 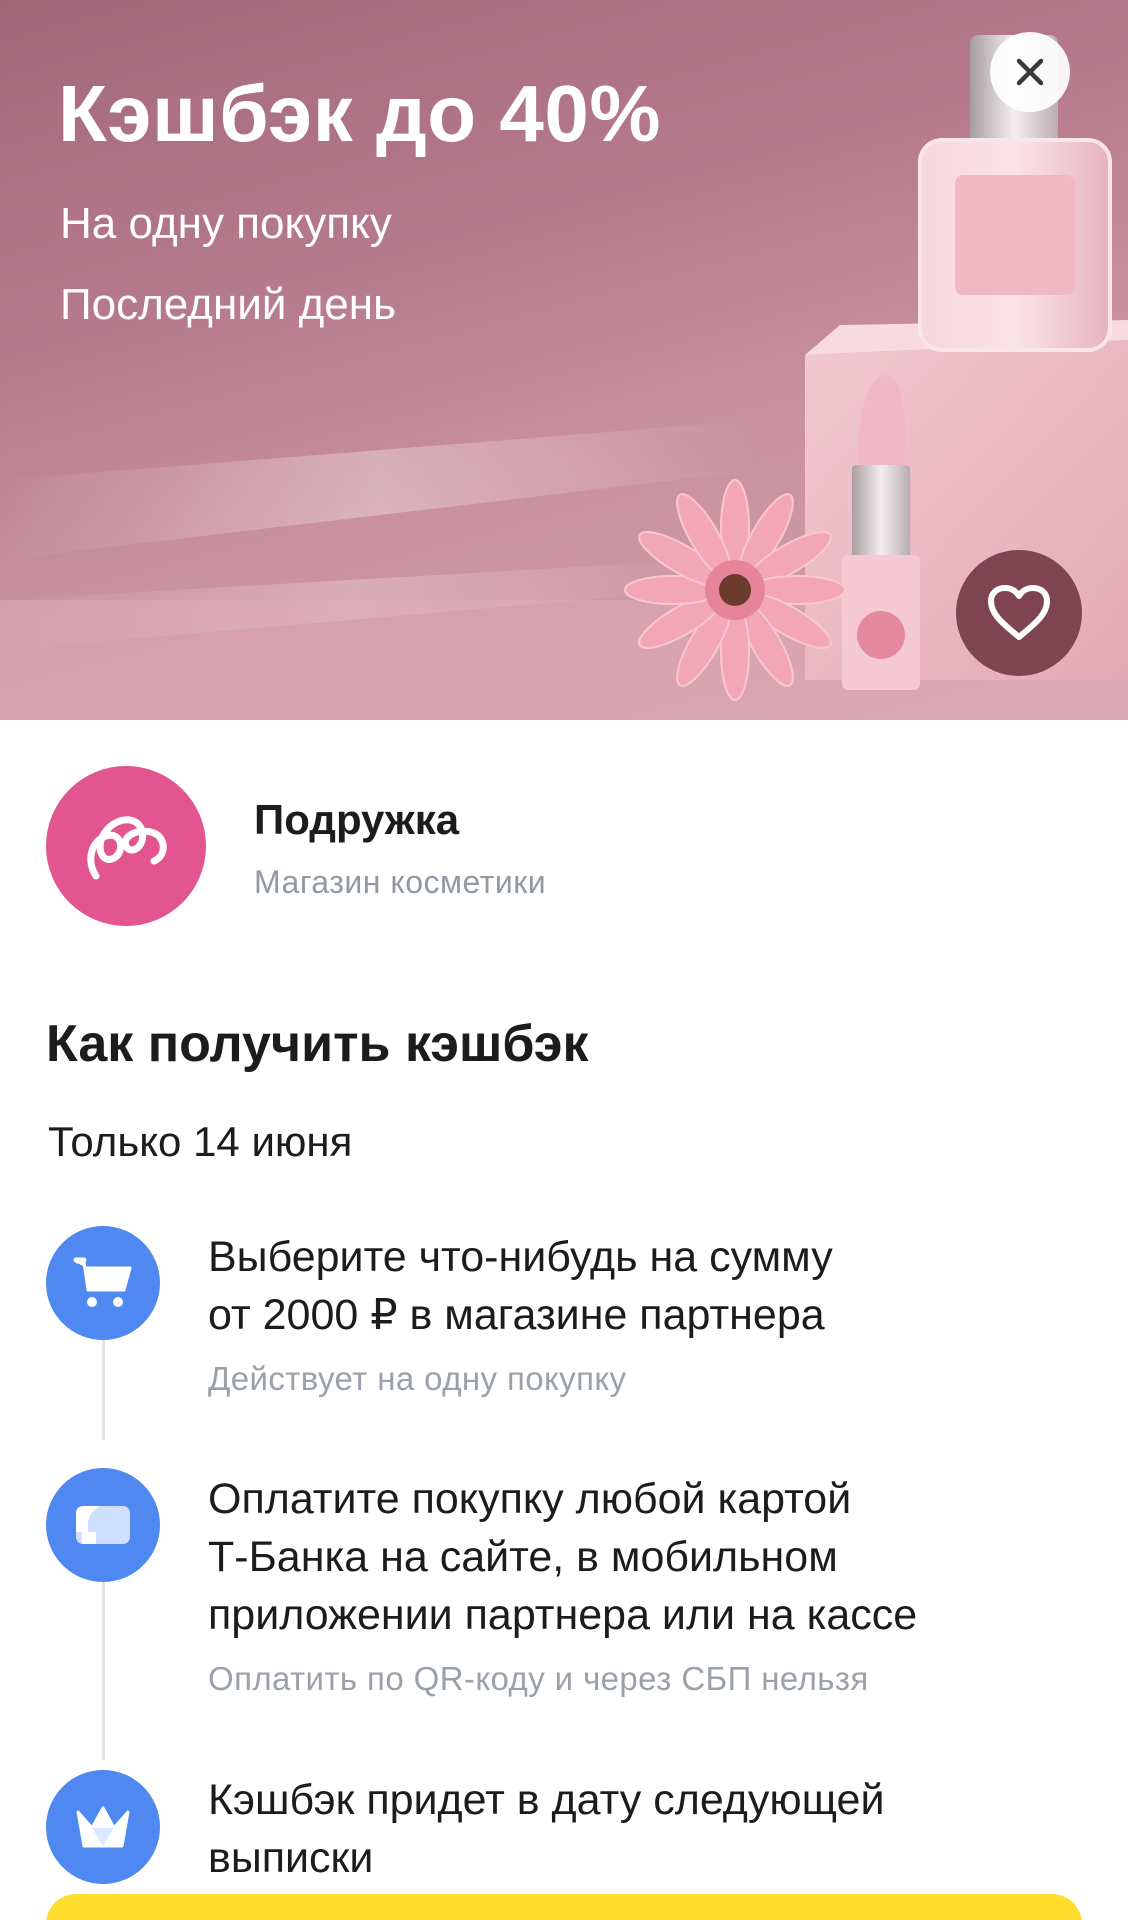 I want to click on step-2-line-1: Оплатите покупку любой картой, so click(x=530, y=1499).